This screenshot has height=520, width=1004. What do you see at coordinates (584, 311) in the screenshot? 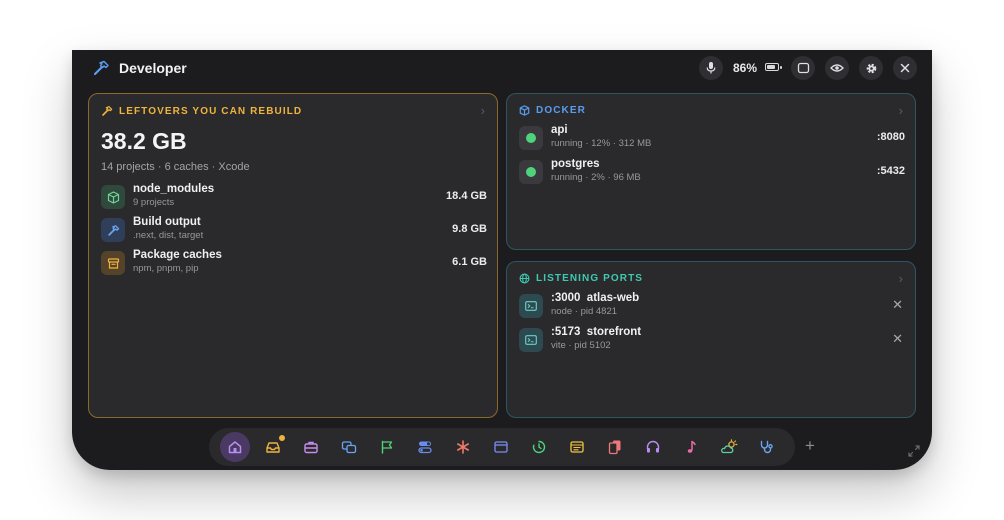
I see `port-detail: node · pid 4821` at bounding box center [584, 311].